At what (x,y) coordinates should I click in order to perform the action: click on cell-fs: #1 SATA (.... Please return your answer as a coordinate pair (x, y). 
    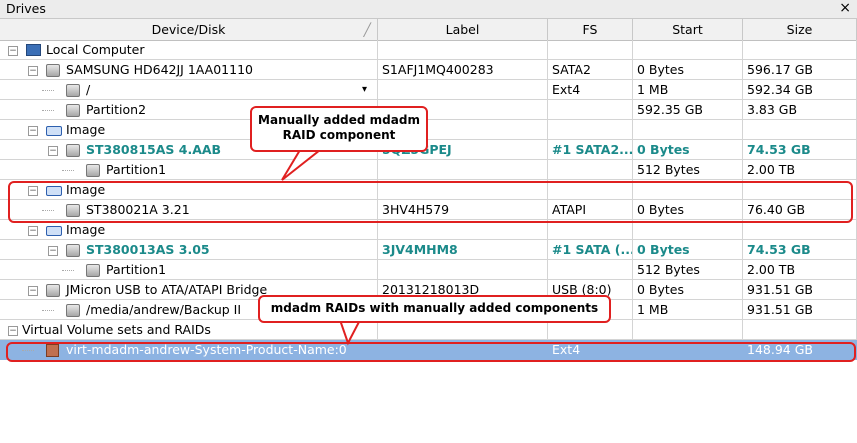
    Looking at the image, I should click on (590, 250).